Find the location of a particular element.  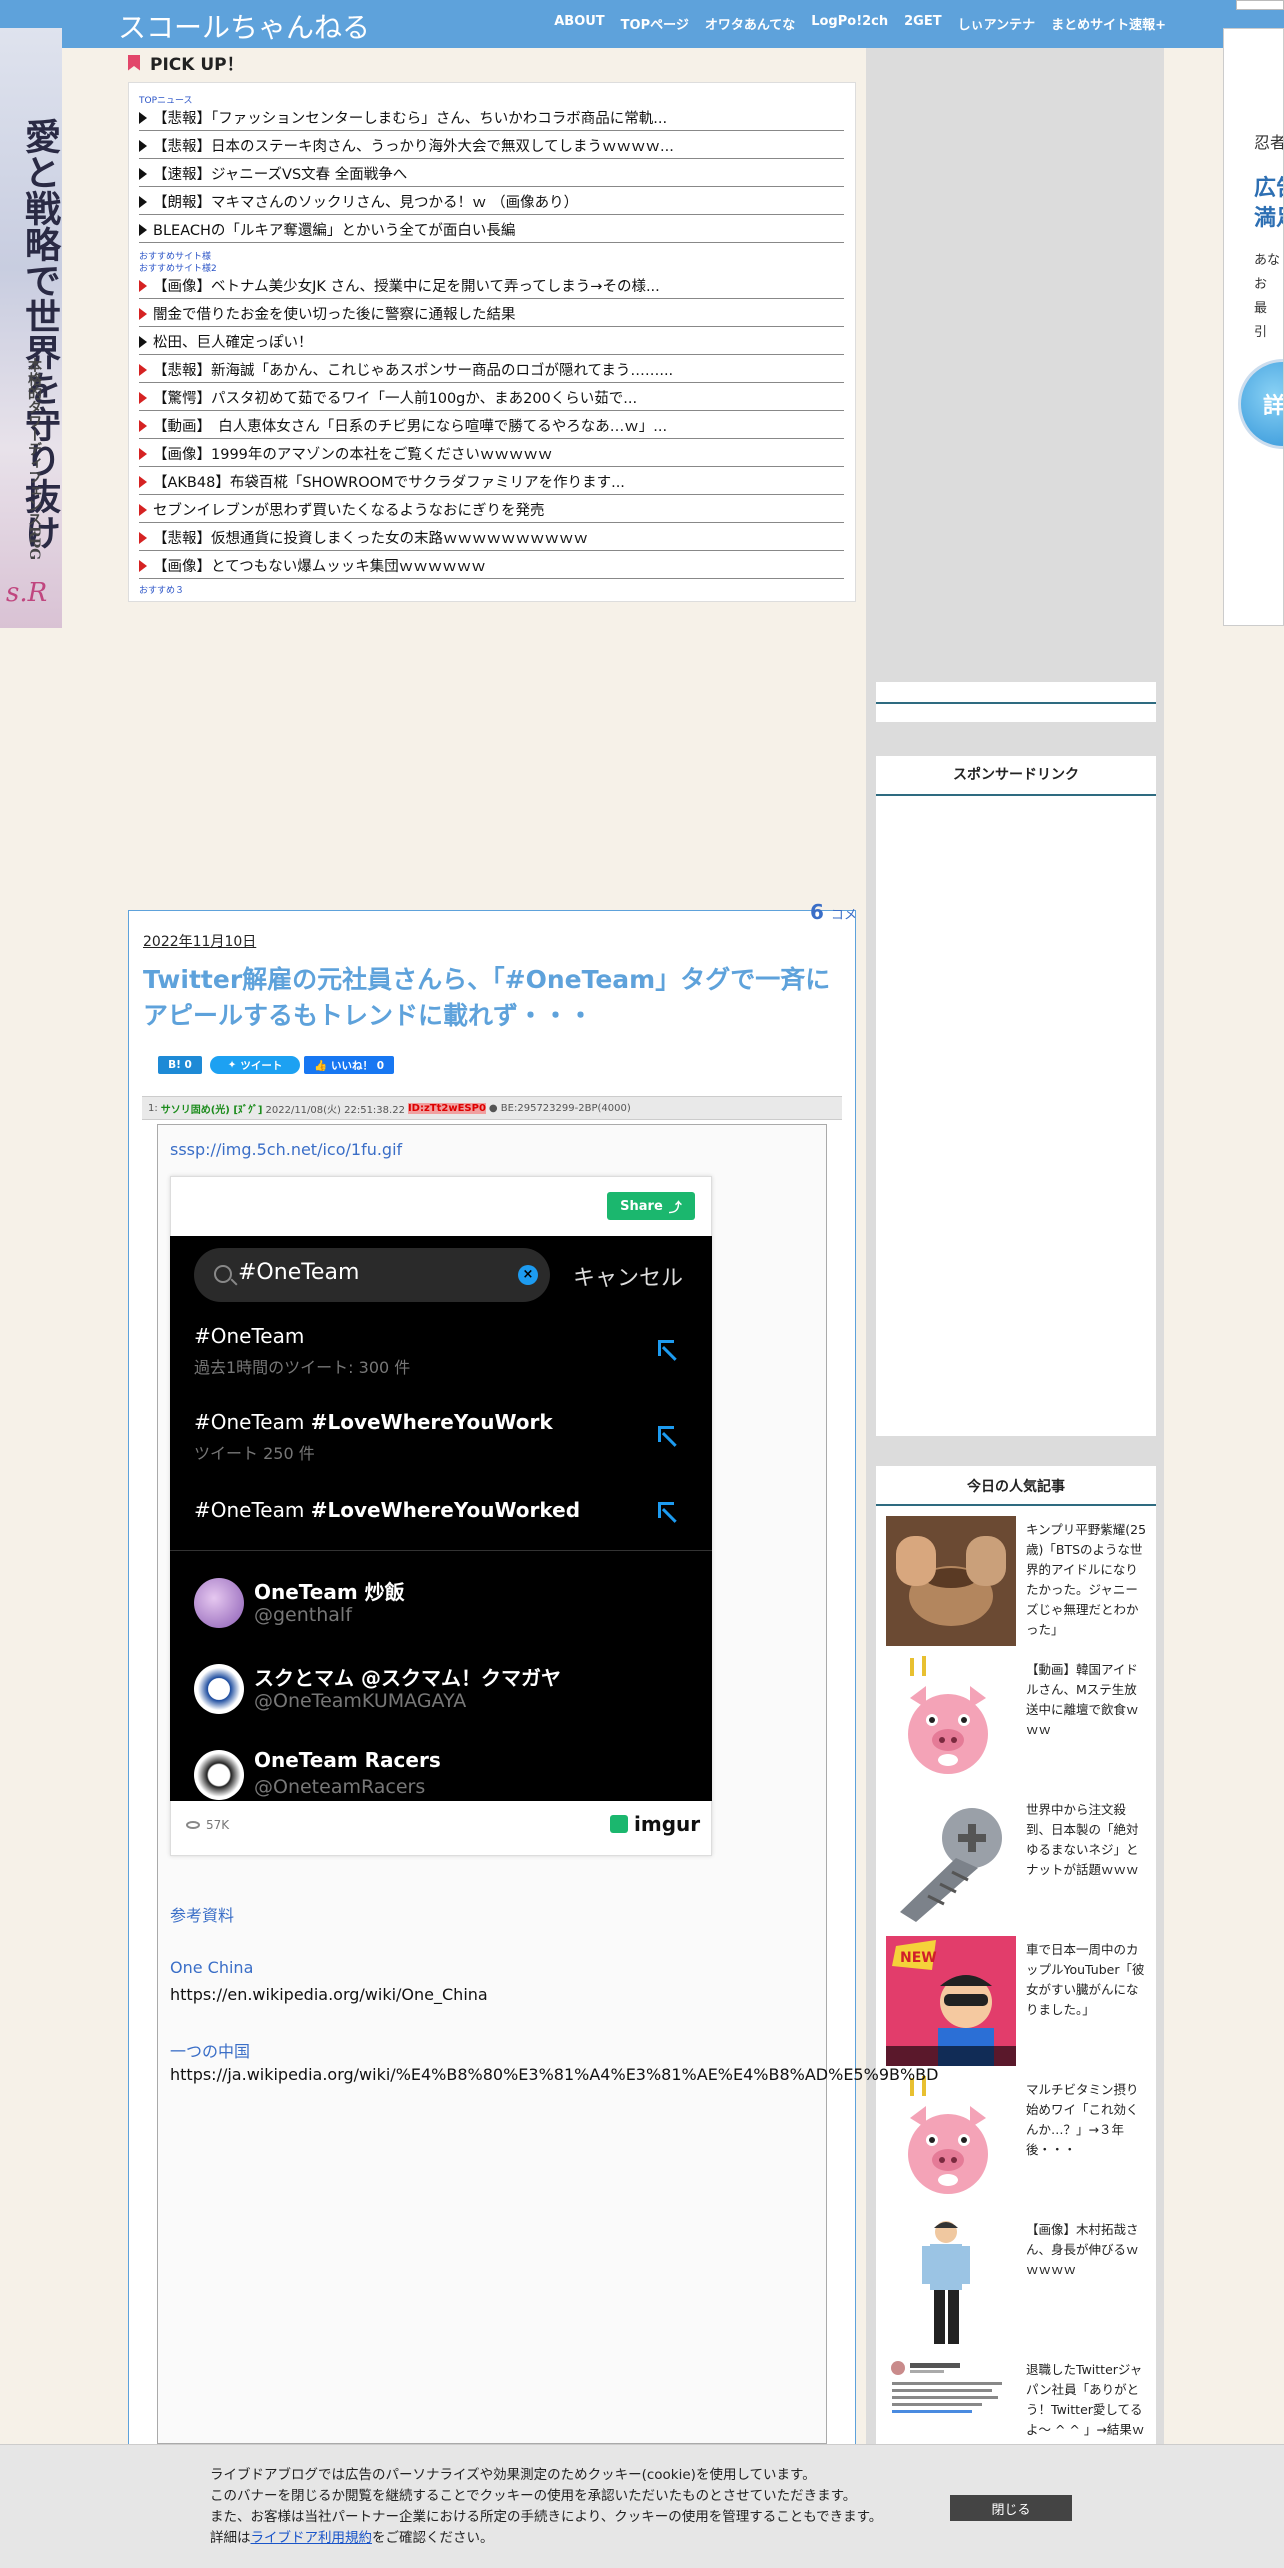

nav-2get: 2GET is located at coordinates (922, 23).